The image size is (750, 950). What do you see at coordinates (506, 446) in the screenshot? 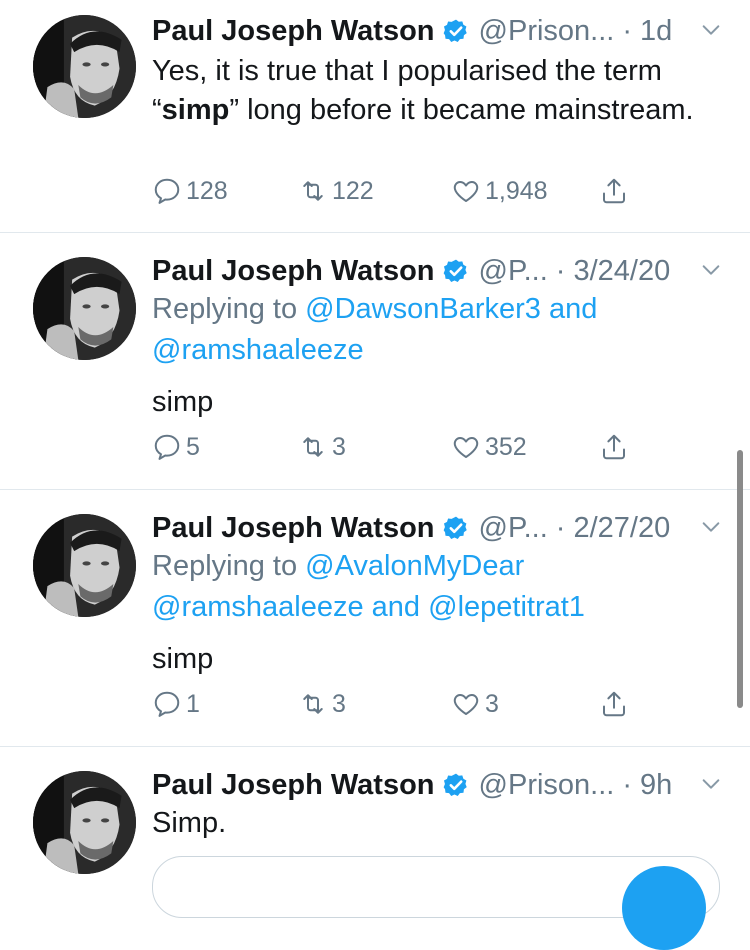
I see `like-count: 352` at bounding box center [506, 446].